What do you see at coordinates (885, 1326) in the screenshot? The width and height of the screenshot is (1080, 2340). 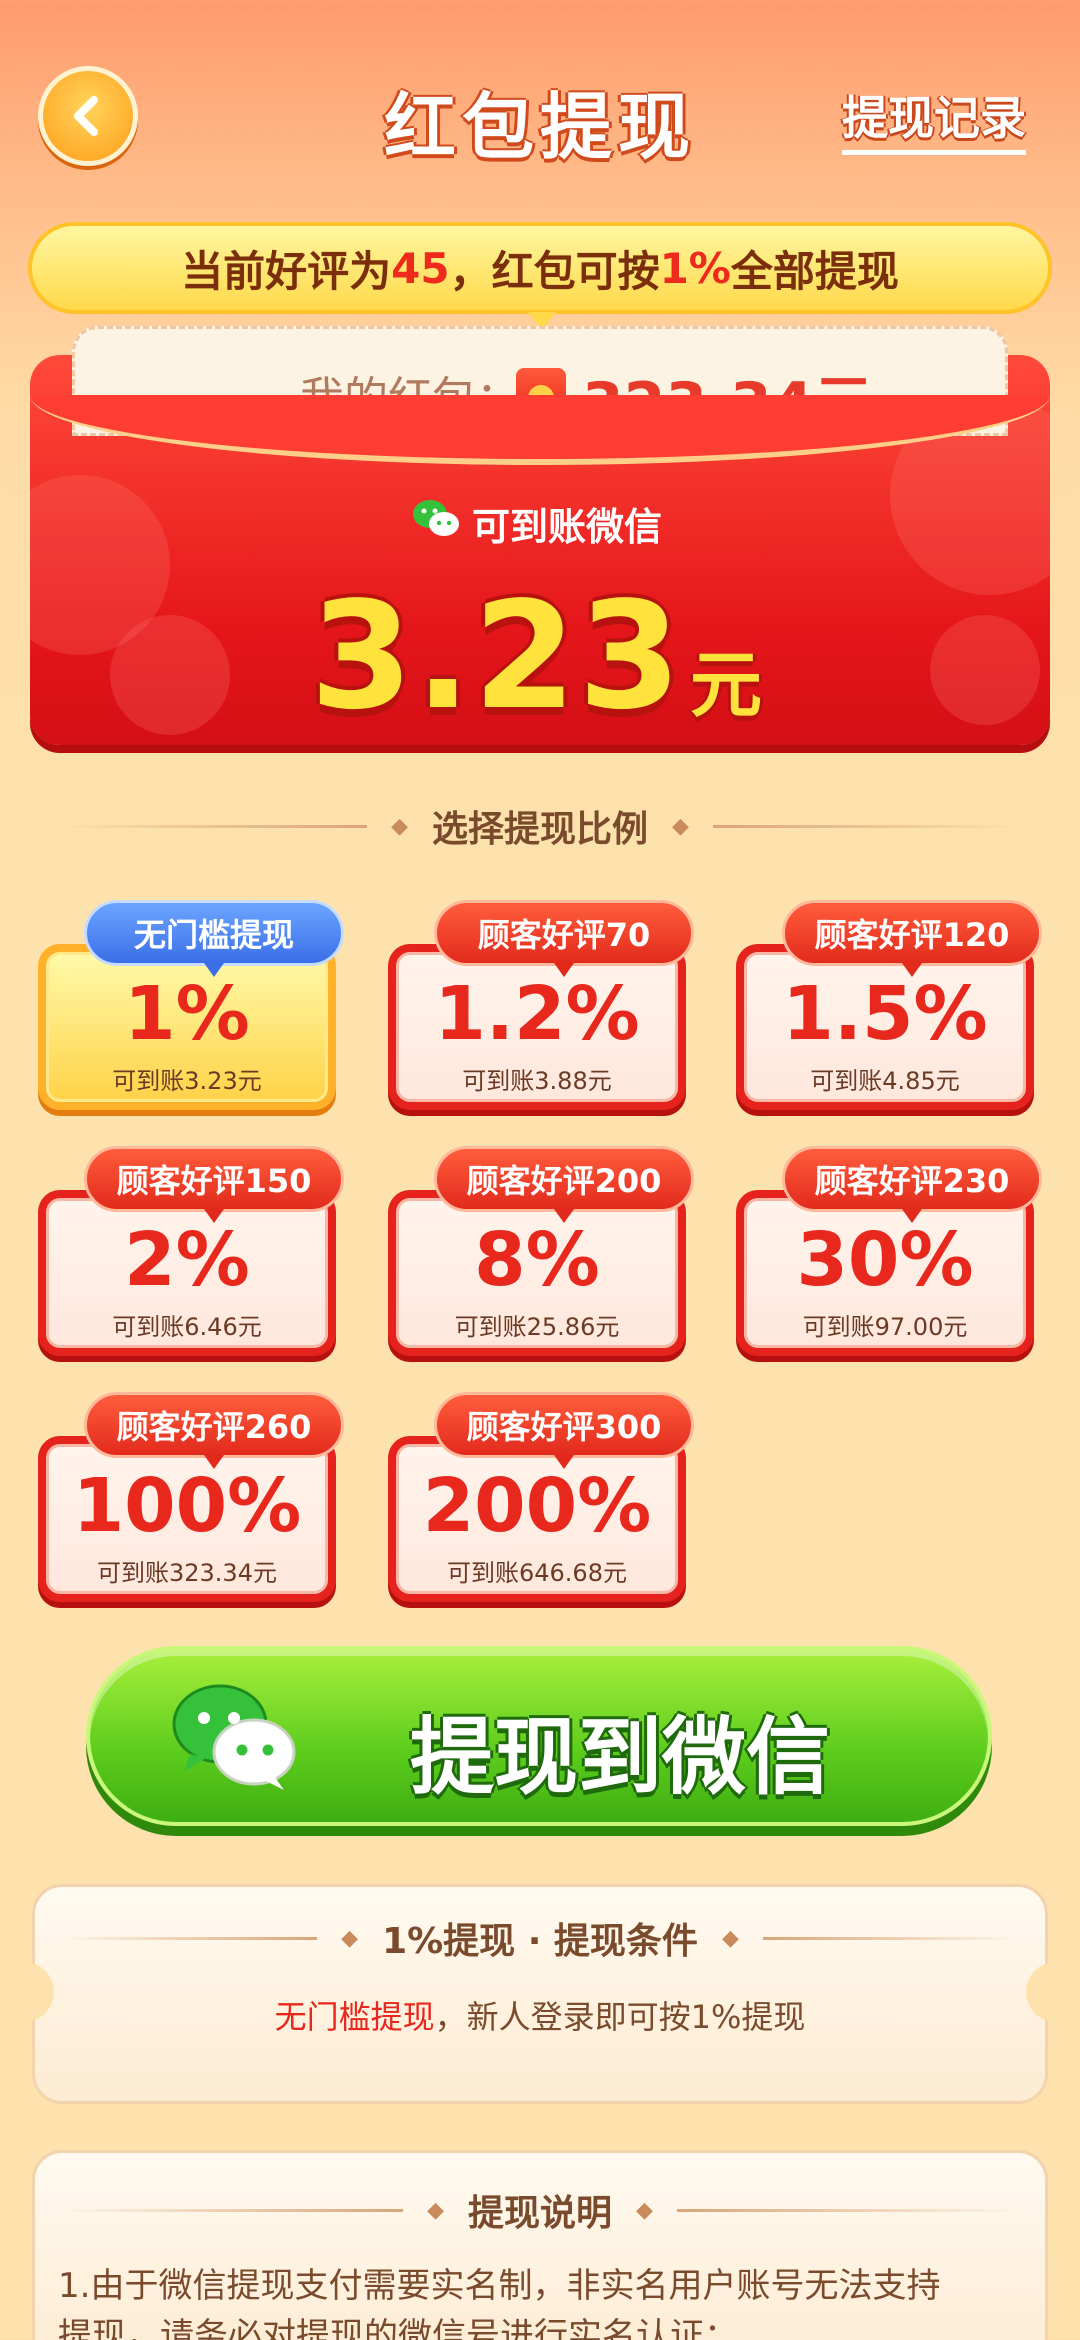 I see `ratio-option-amount: 可到账97.00元` at bounding box center [885, 1326].